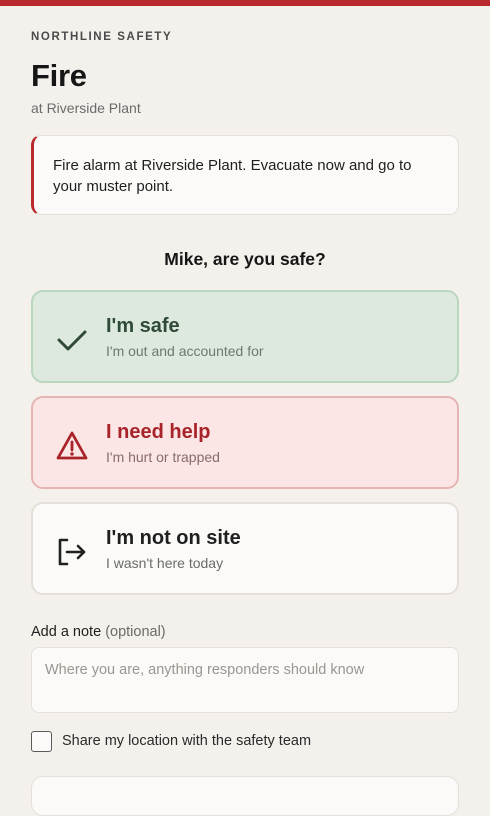 This screenshot has width=490, height=816. What do you see at coordinates (165, 563) in the screenshot?
I see `option-description: I wasn't here today` at bounding box center [165, 563].